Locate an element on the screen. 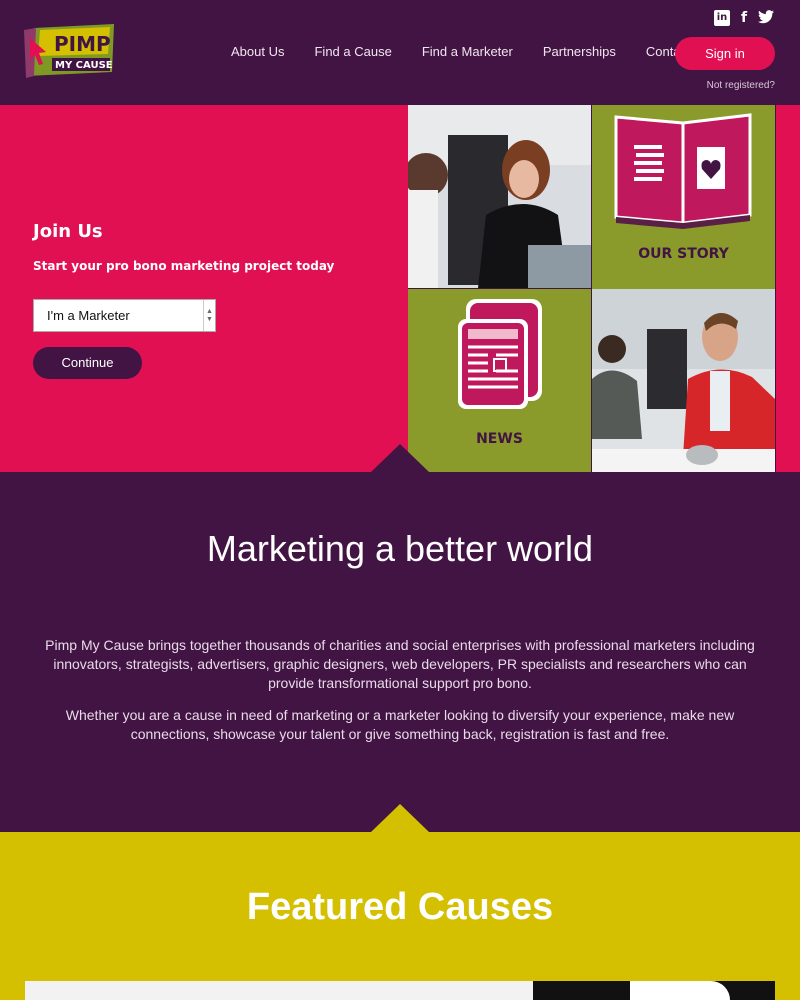  nav-find-a-cause: Find a Cause is located at coordinates (352, 51).